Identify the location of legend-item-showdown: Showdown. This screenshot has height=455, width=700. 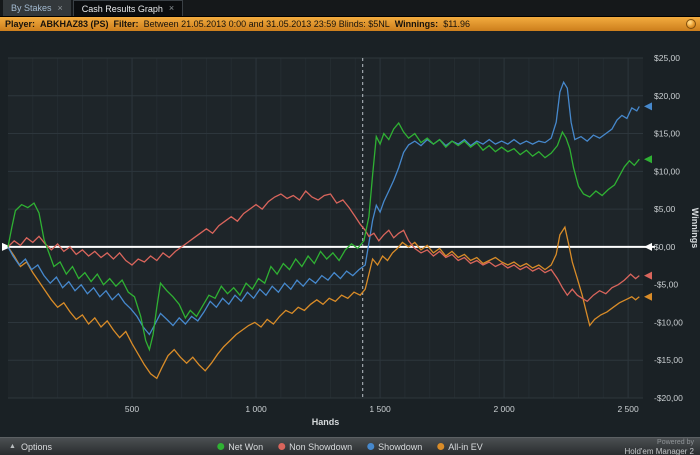
(394, 447).